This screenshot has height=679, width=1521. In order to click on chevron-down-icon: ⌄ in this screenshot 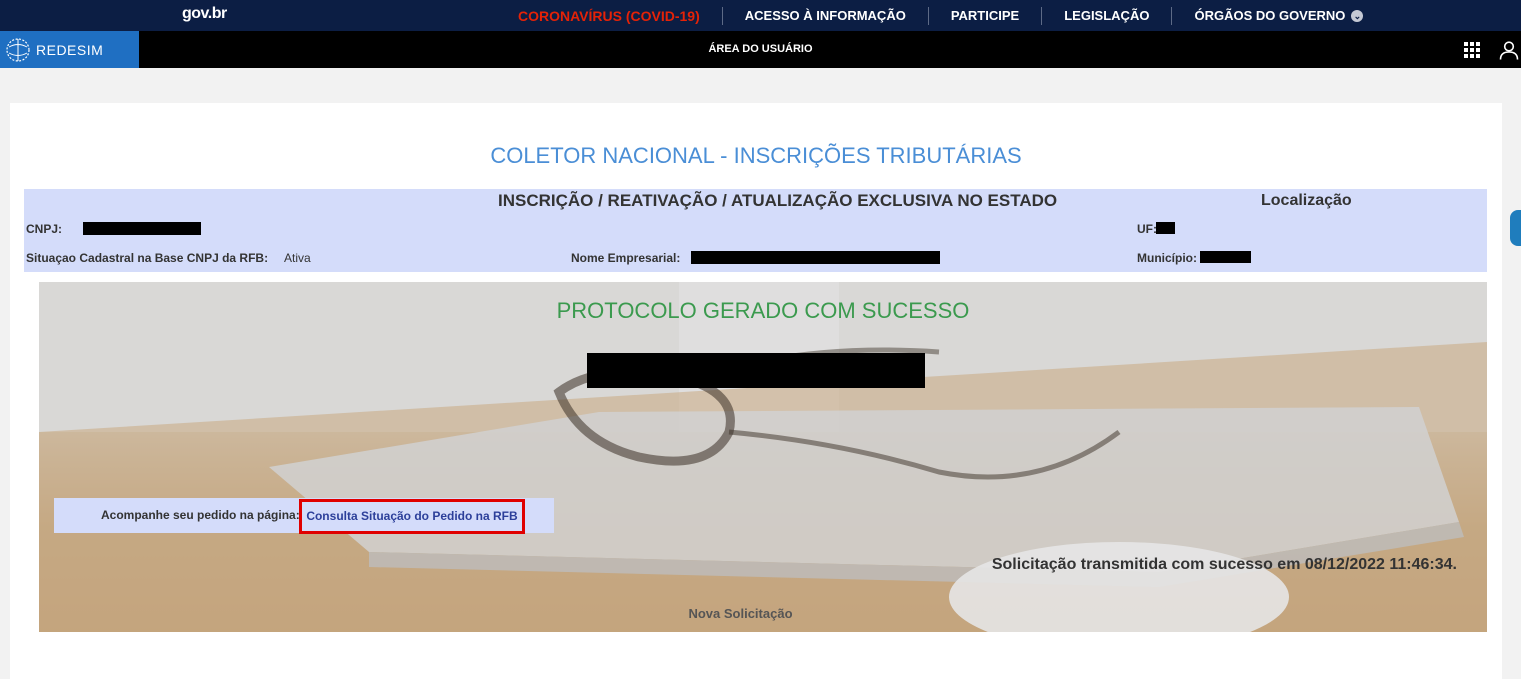, I will do `click(1357, 15)`.